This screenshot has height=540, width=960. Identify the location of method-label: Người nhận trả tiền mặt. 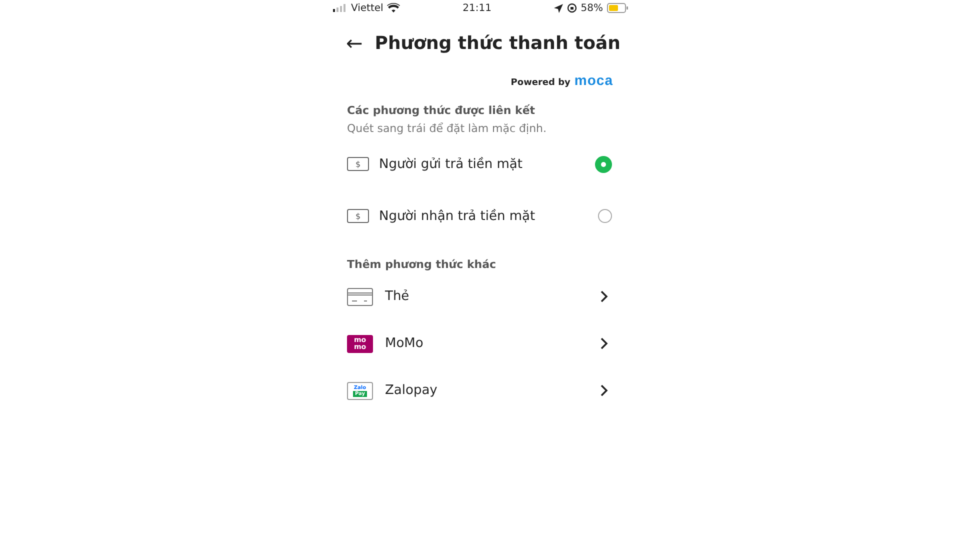
(457, 216).